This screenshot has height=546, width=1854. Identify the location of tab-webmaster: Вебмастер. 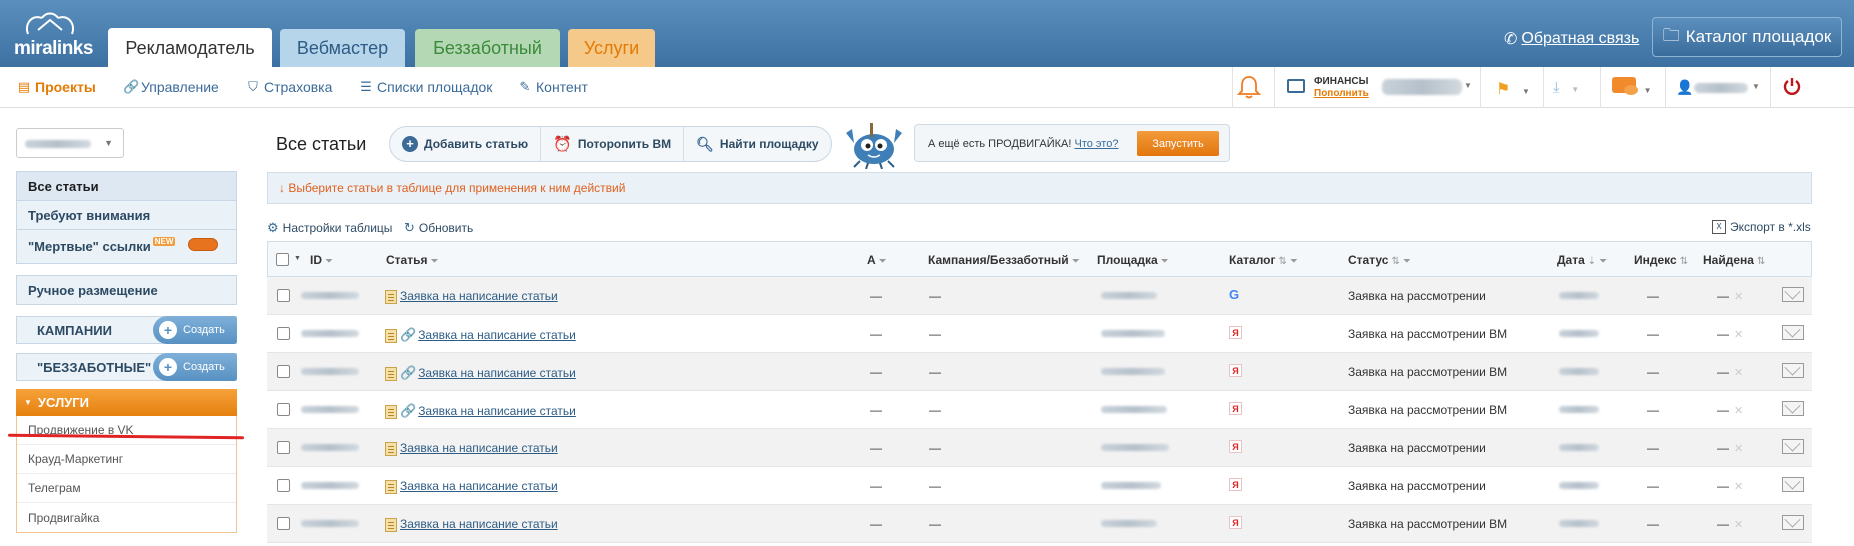
(342, 48).